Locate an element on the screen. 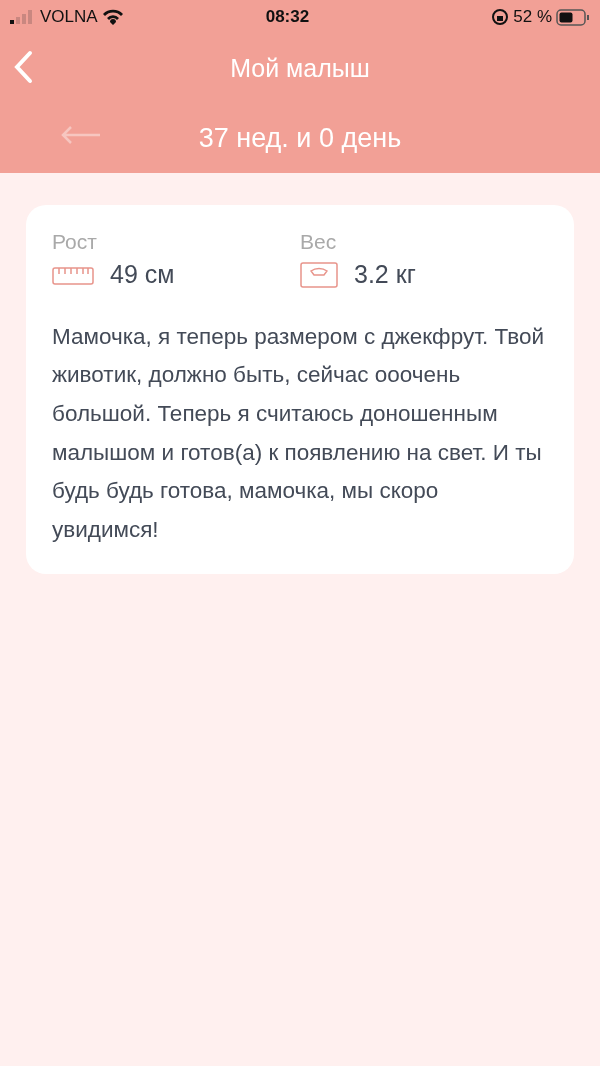 The height and width of the screenshot is (1066, 600). clock-time: 08:32 is located at coordinates (287, 17).